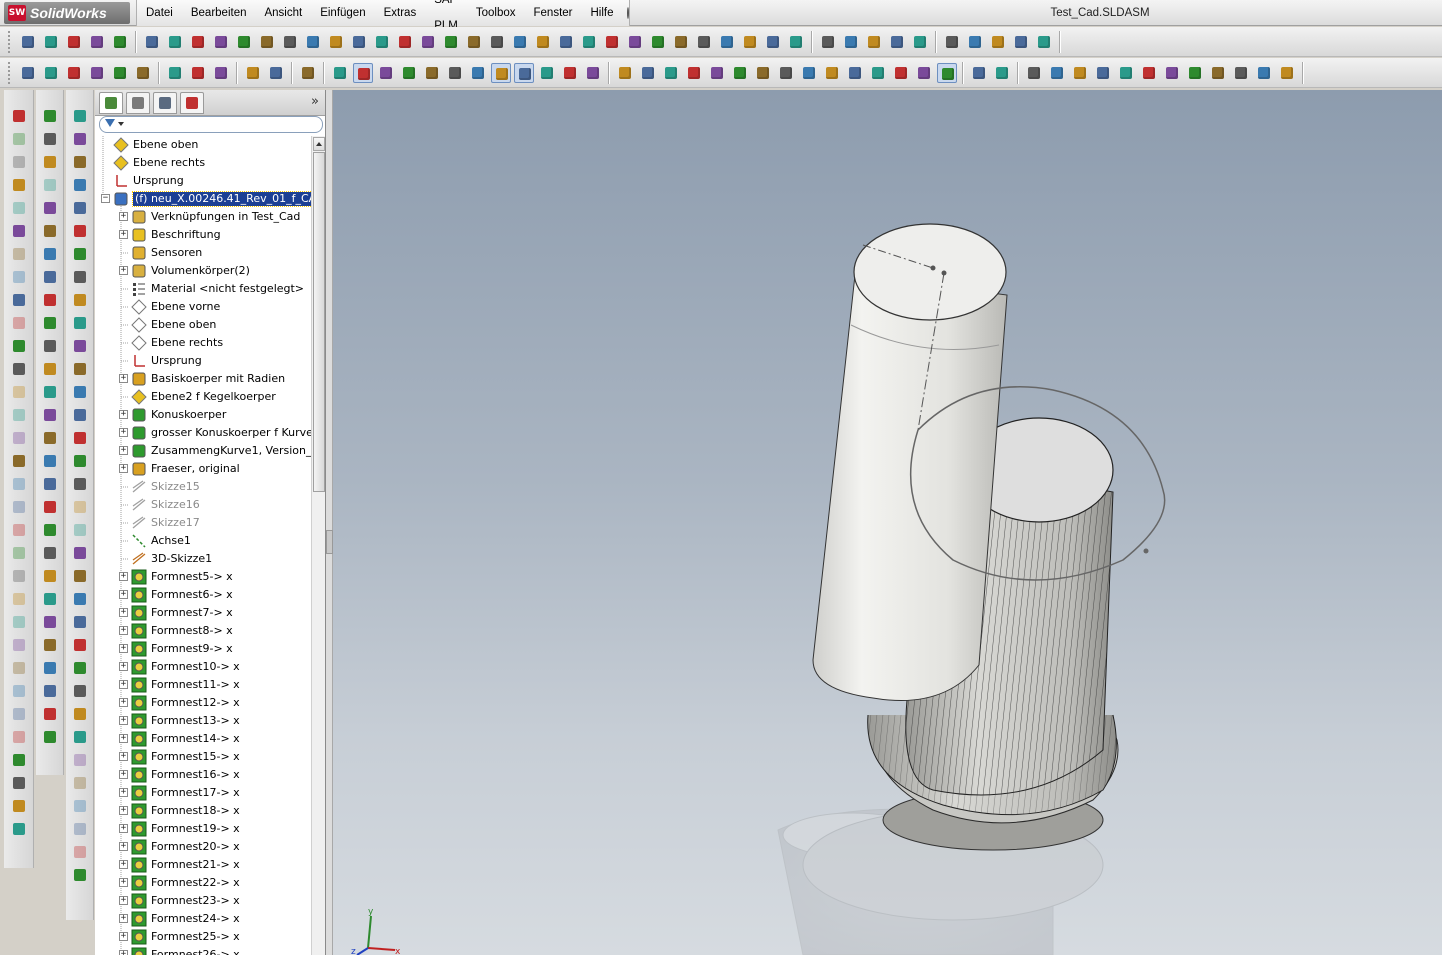 Image resolution: width=1442 pixels, height=955 pixels. Describe the element at coordinates (121, 124) in the screenshot. I see `chevron-down-icon` at that location.